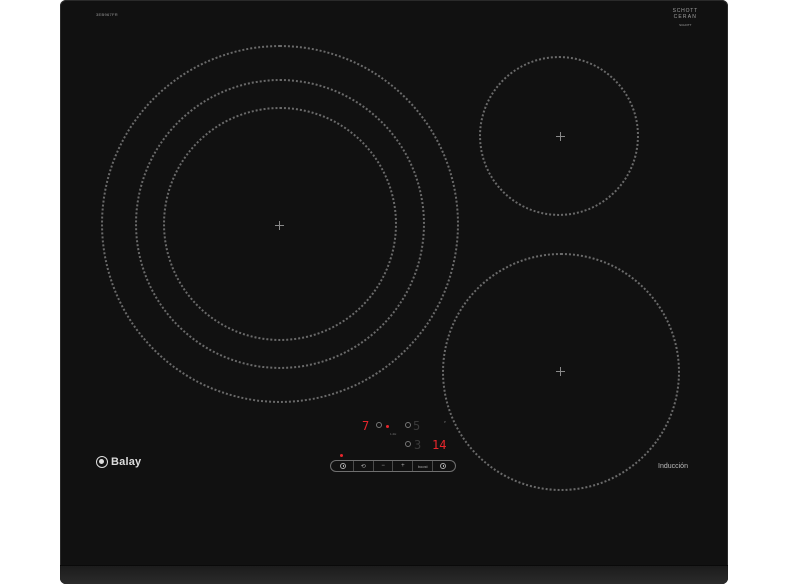 This screenshot has width=786, height=587. What do you see at coordinates (279, 225) in the screenshot?
I see `large-zone-center-mark` at bounding box center [279, 225].